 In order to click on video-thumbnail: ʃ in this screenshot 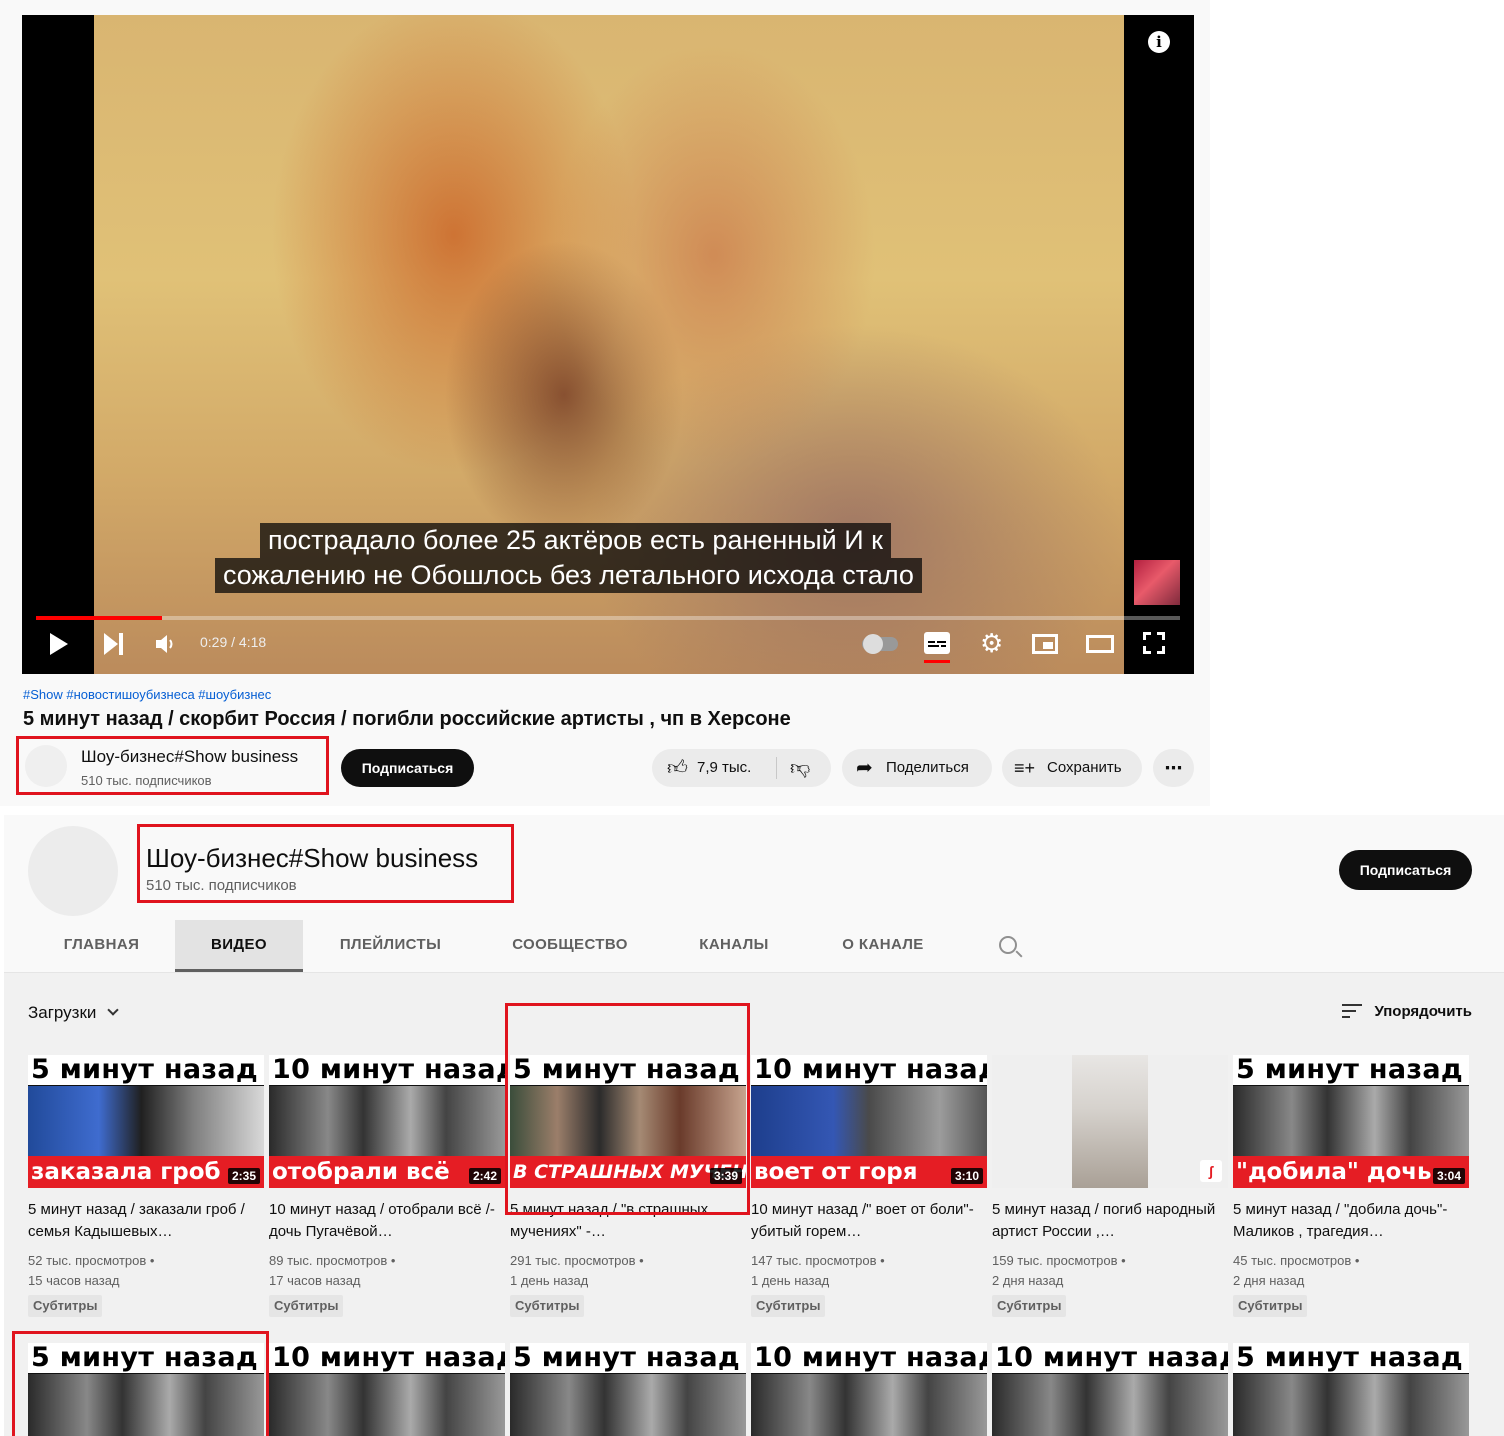, I will do `click(1110, 1121)`.